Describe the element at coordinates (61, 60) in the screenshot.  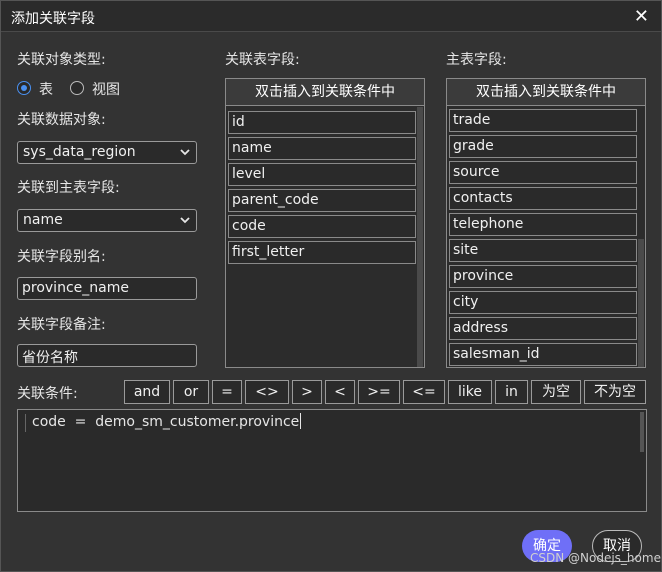
I see `object-type-label: 关联对象类型:` at that location.